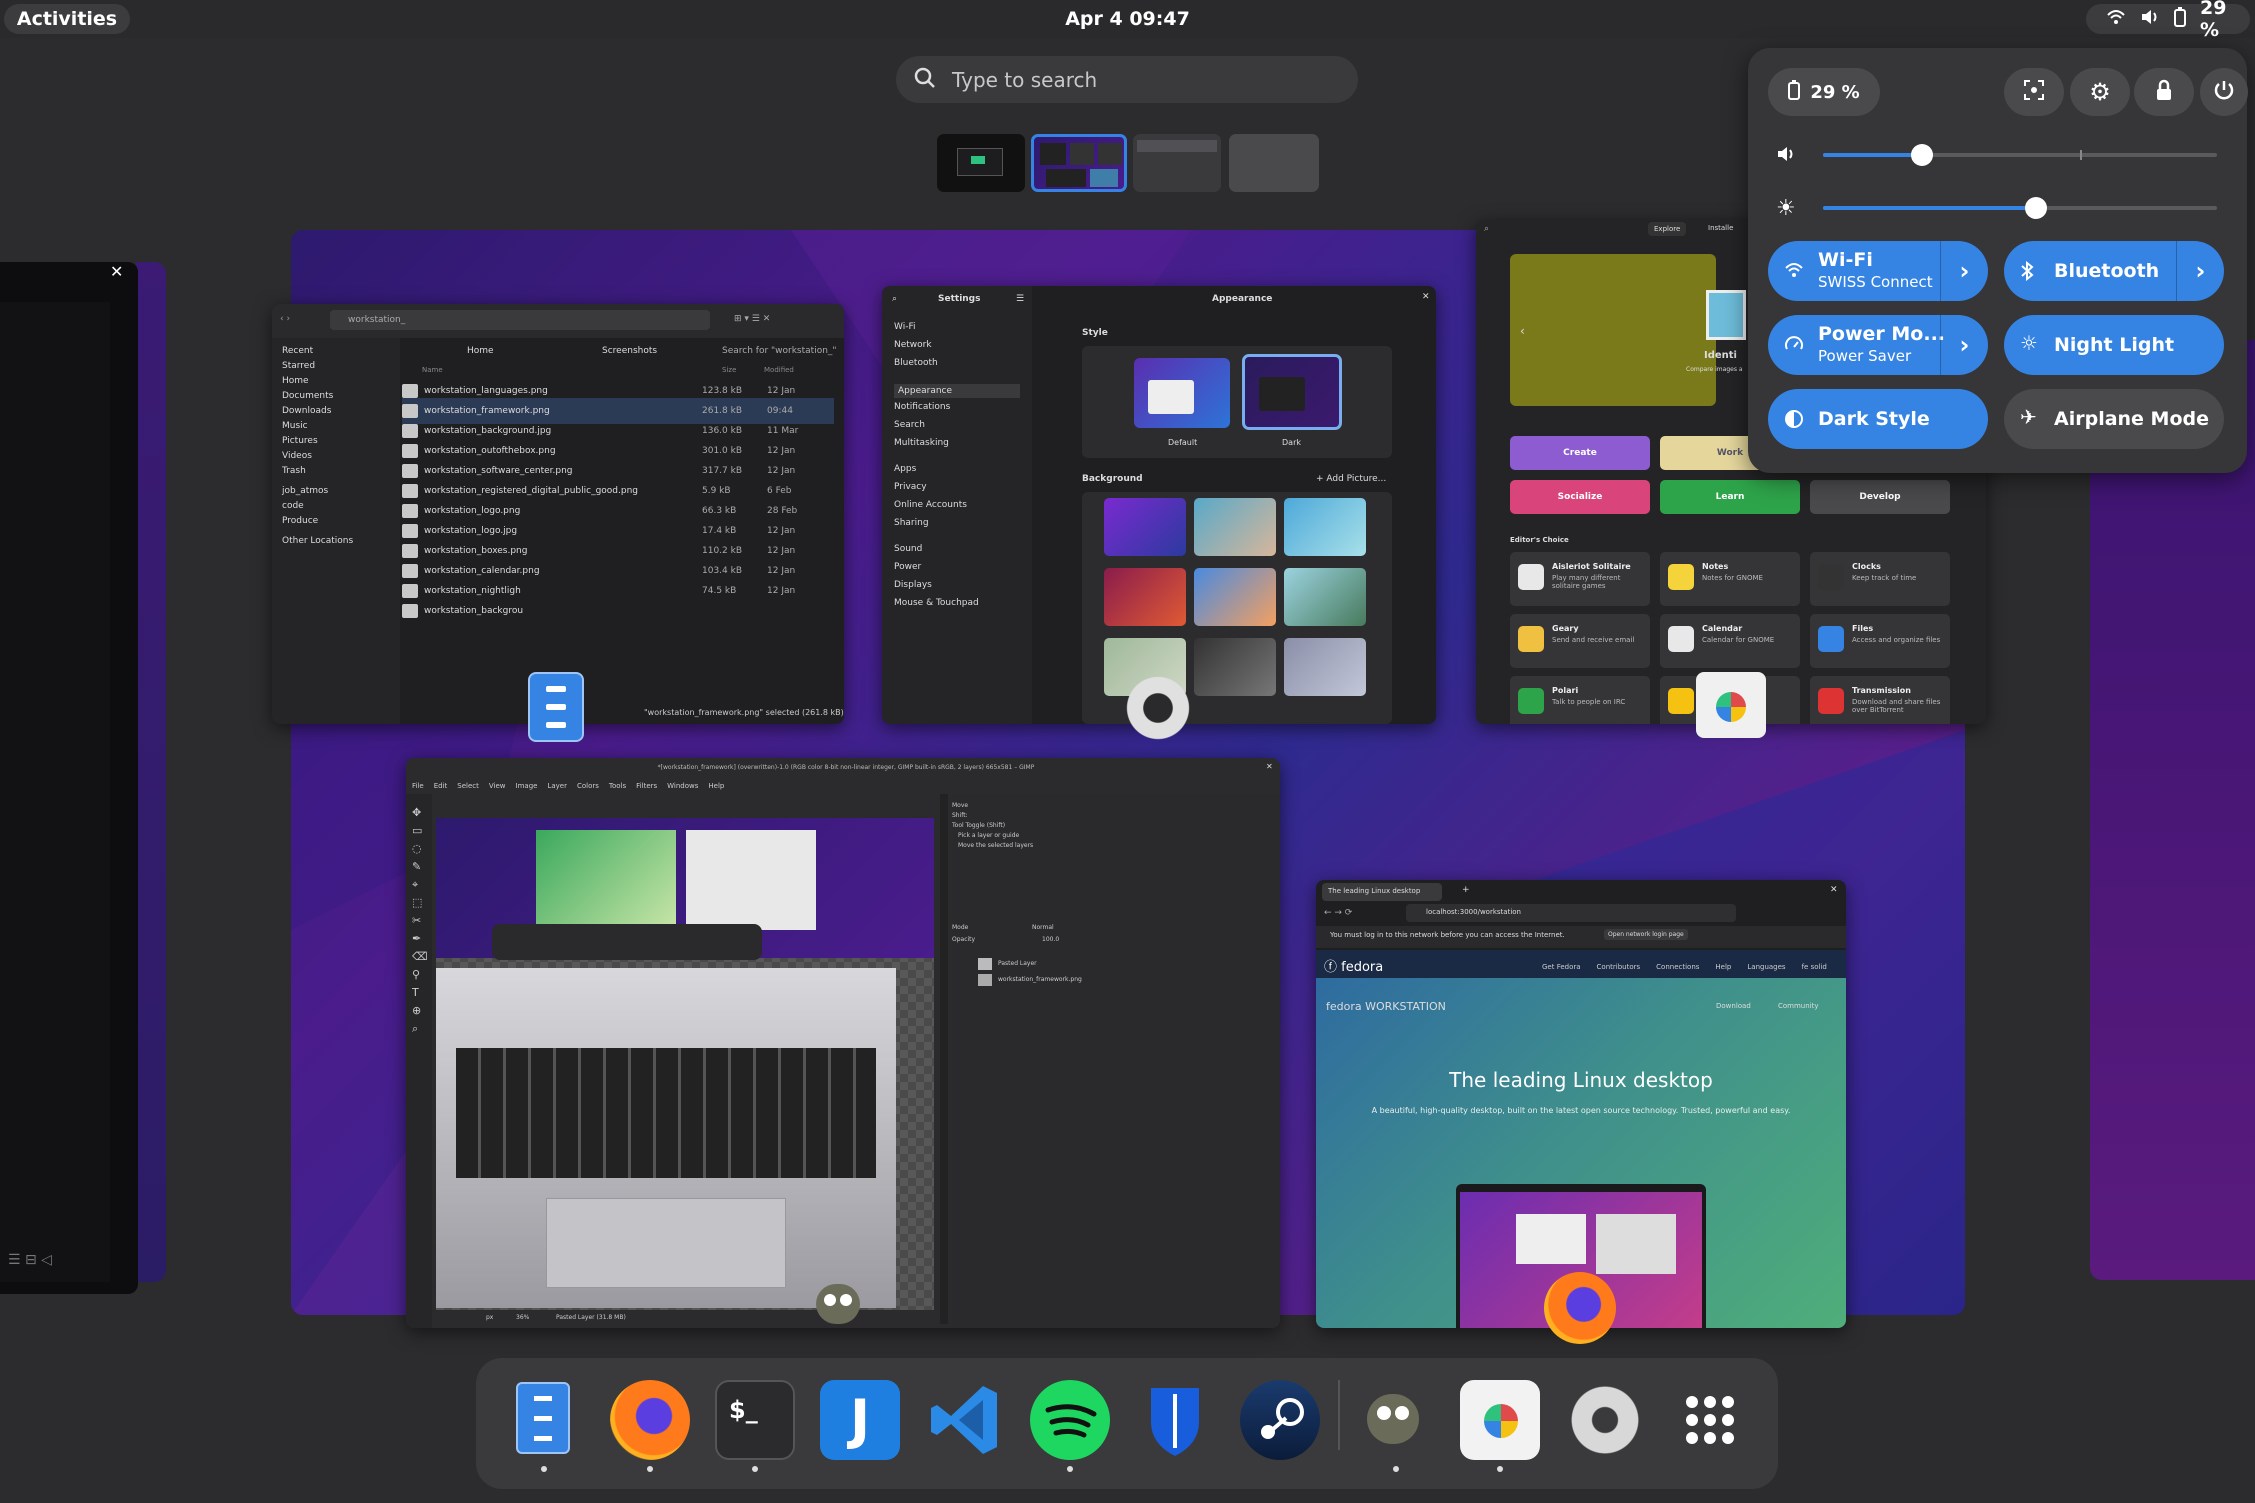 This screenshot has width=2255, height=1503. I want to click on tab-home: Home, so click(480, 351).